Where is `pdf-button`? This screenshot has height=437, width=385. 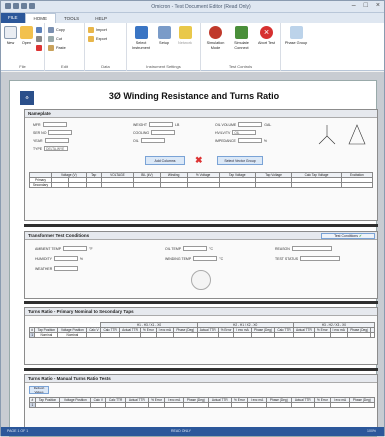
pdf-button is located at coordinates (39, 48).